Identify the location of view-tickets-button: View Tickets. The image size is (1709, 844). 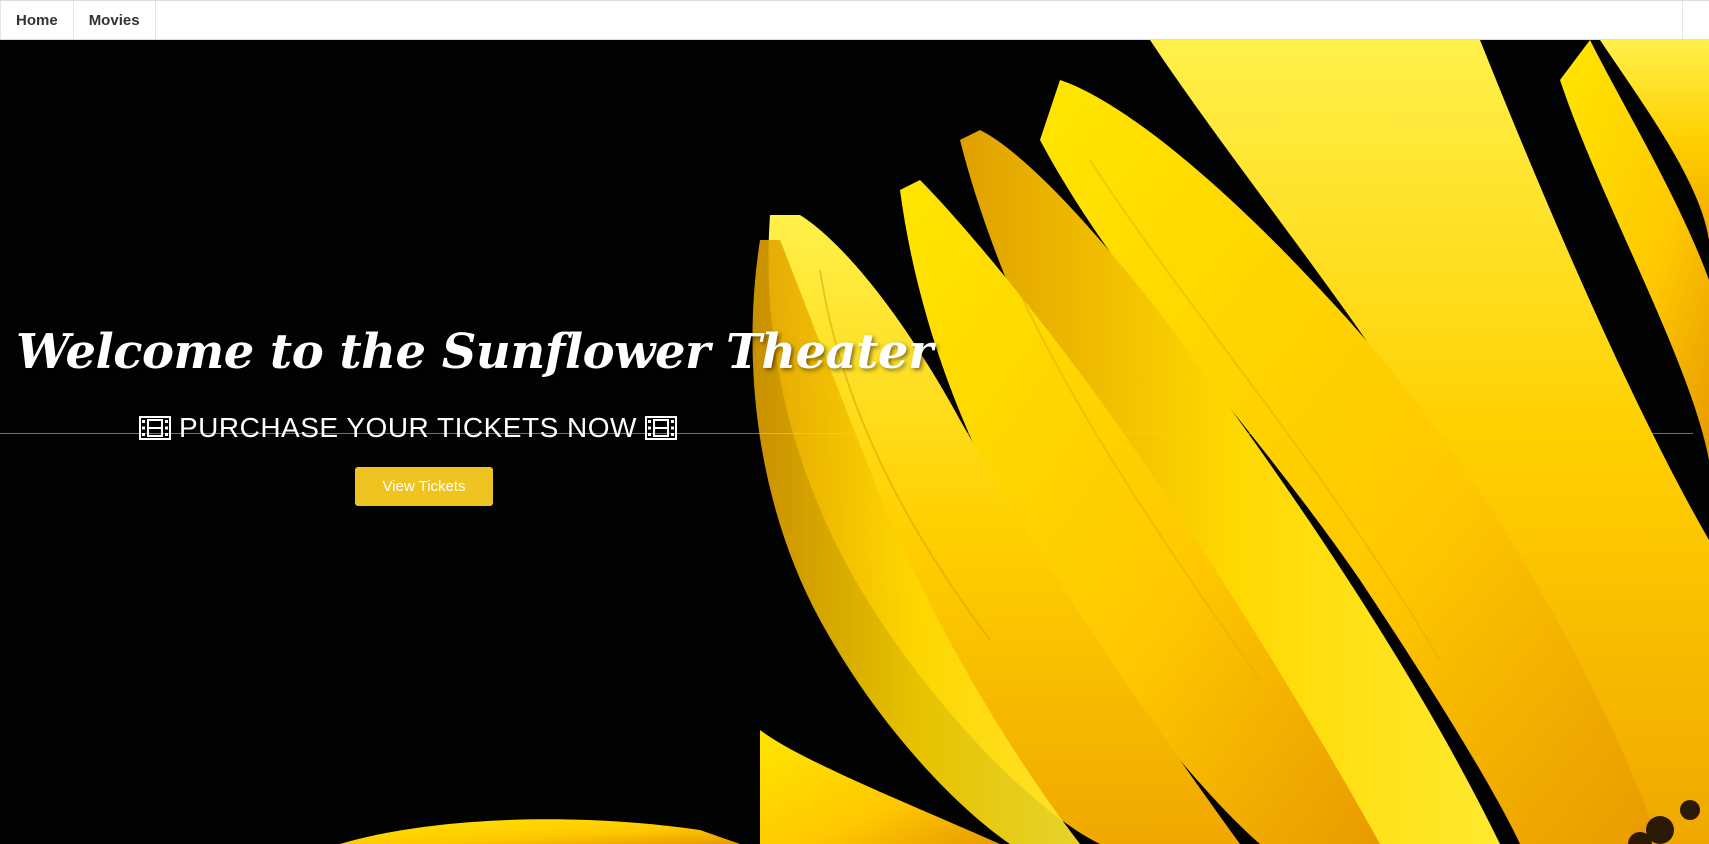
(424, 486).